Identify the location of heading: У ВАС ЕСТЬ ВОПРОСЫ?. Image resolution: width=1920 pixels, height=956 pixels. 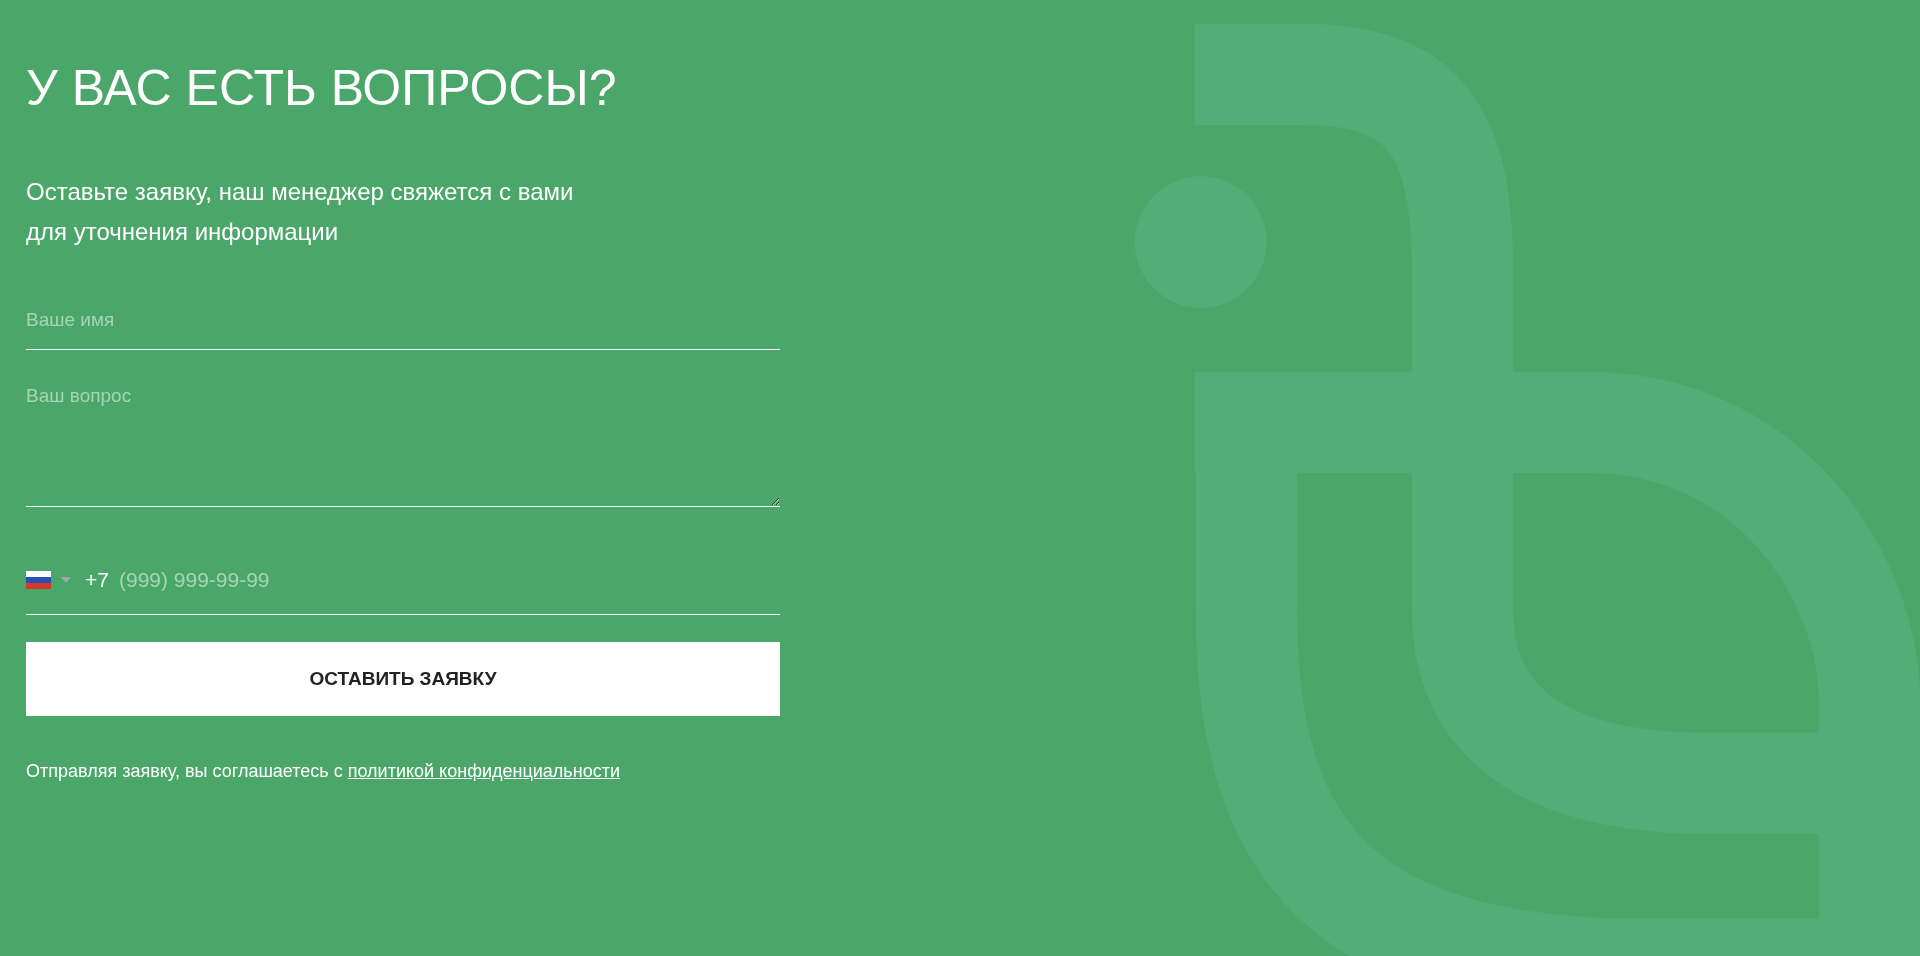
(321, 88).